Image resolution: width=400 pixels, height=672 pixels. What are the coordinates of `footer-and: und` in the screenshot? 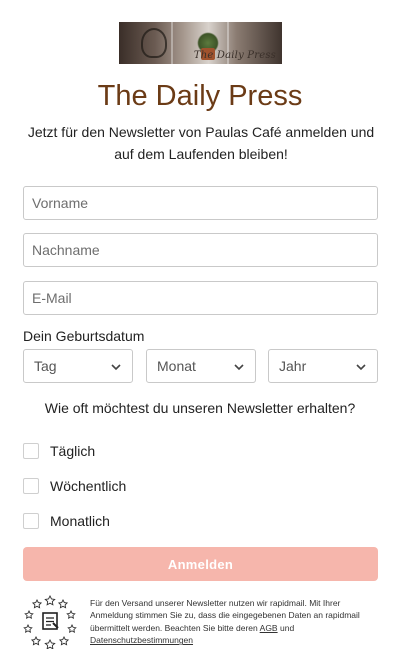 It's located at (287, 627).